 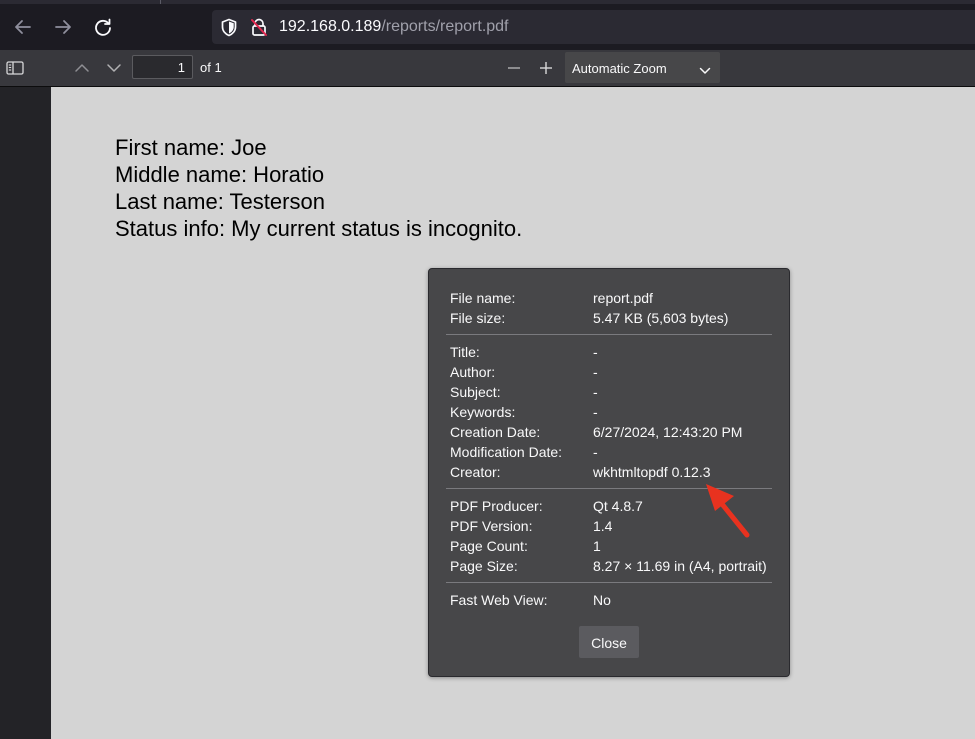 I want to click on red-arrow-icon, so click(x=728, y=511).